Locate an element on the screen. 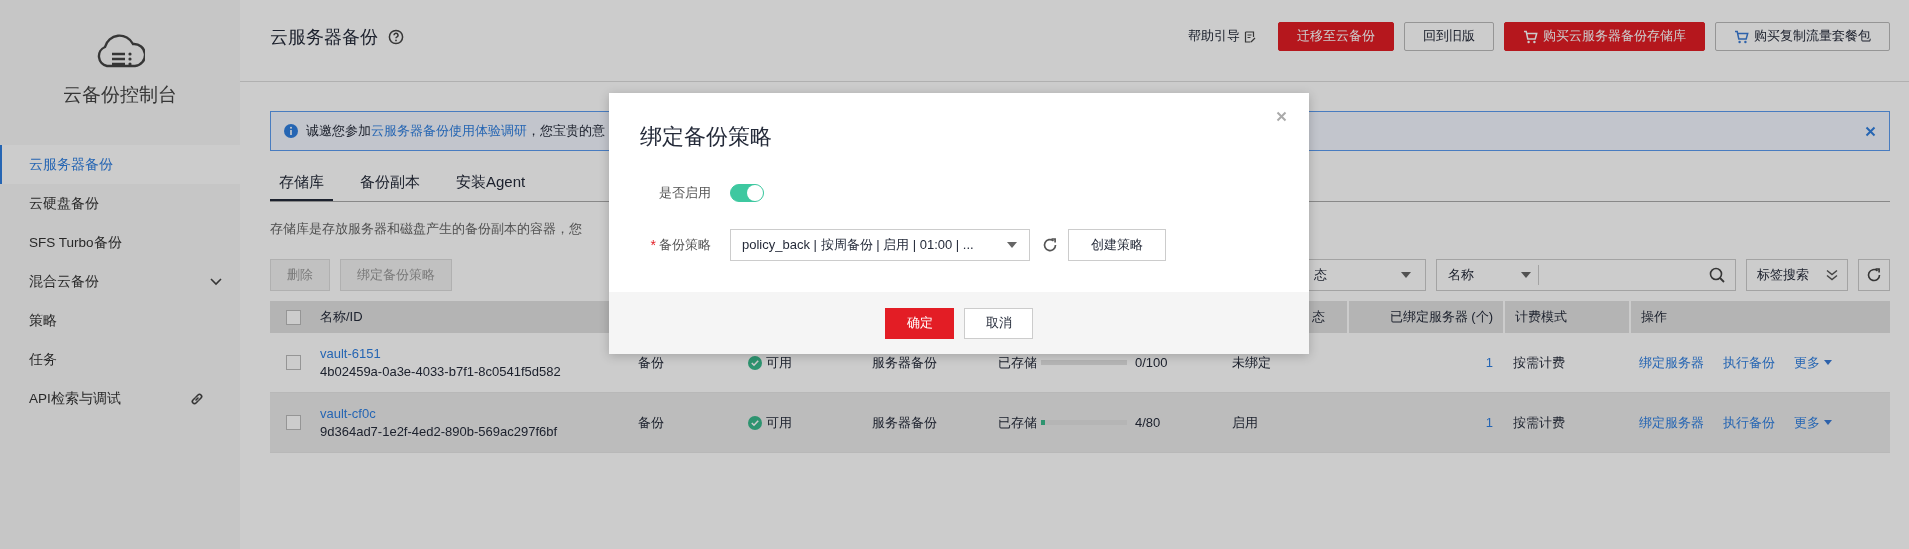  sidebar-item-label: 云服务器备份 is located at coordinates (71, 164).